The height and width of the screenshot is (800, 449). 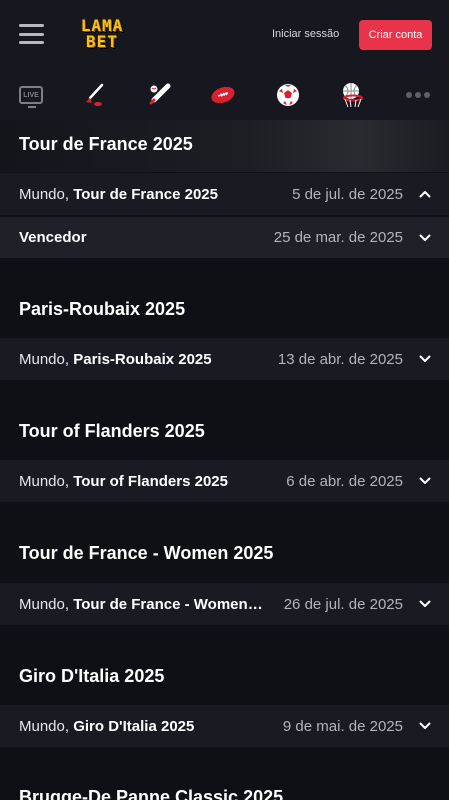 What do you see at coordinates (224, 237) in the screenshot?
I see `market-row: Vencedor 25 de mar. de 2025` at bounding box center [224, 237].